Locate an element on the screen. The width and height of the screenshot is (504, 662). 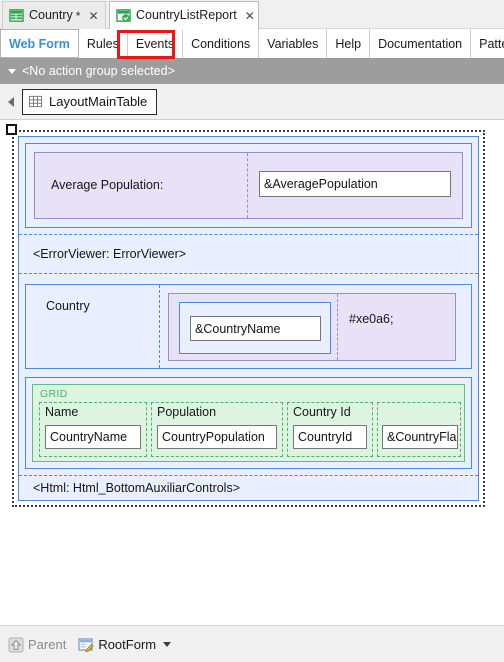
country-panel: Country &CountryName #xe0a6; is located at coordinates (248, 326).